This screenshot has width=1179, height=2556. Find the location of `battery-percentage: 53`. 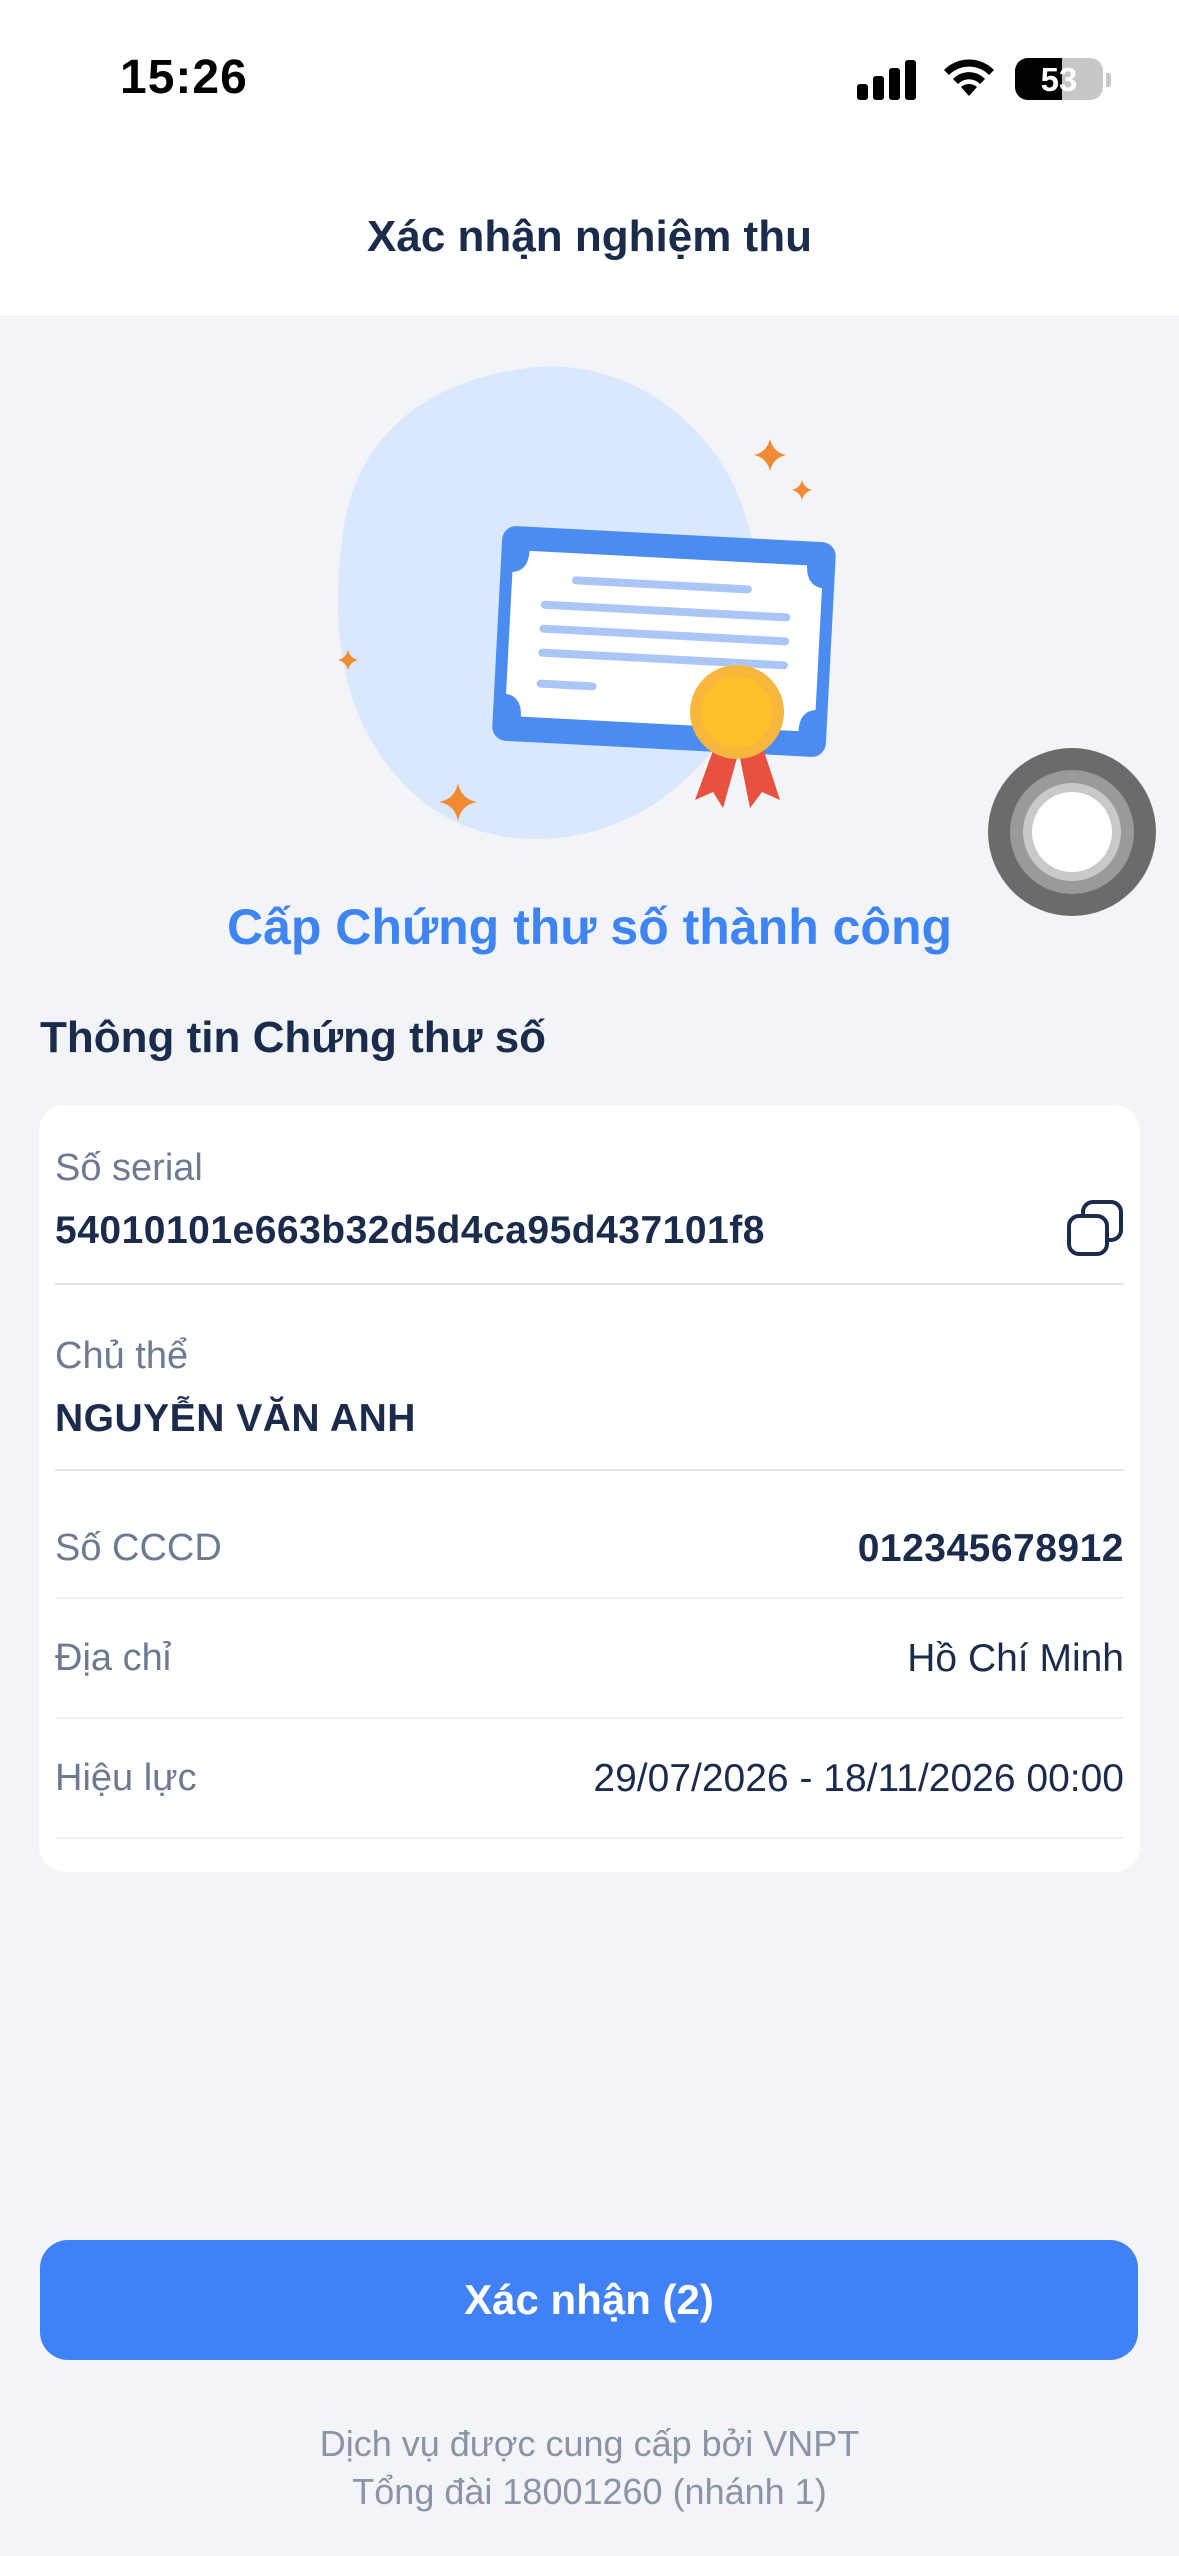

battery-percentage: 53 is located at coordinates (1059, 79).